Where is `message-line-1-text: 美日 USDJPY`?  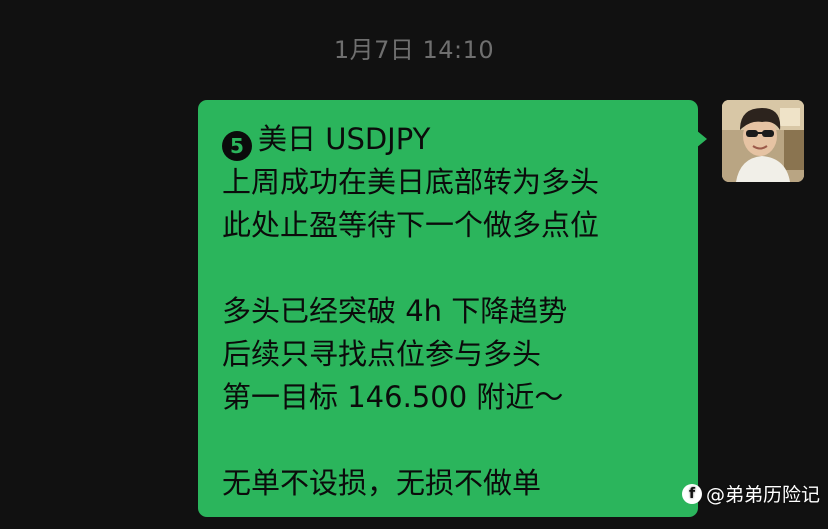 message-line-1-text: 美日 USDJPY is located at coordinates (344, 139).